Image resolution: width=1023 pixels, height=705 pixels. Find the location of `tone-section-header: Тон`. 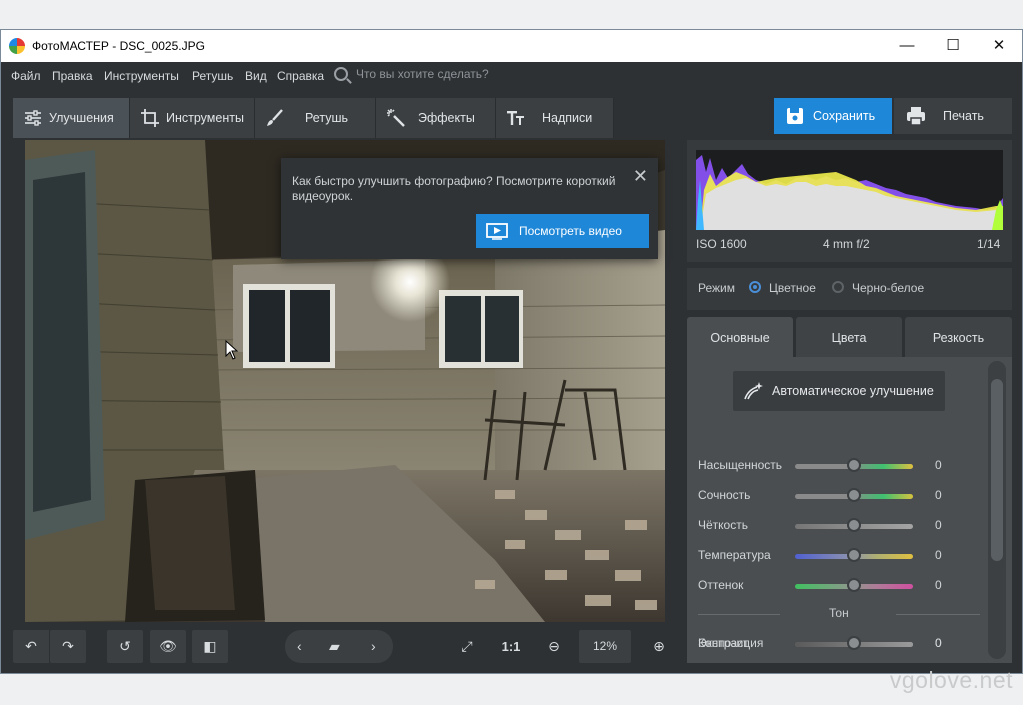

tone-section-header: Тон is located at coordinates (837, 616).